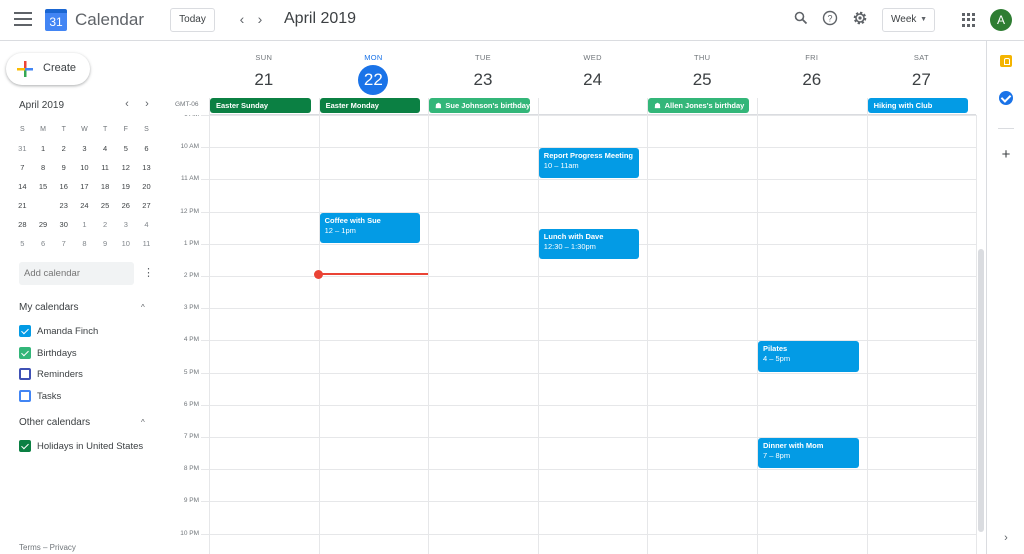 This screenshot has width=1024, height=554. I want to click on mini-calendar-day: 19, so click(125, 186).